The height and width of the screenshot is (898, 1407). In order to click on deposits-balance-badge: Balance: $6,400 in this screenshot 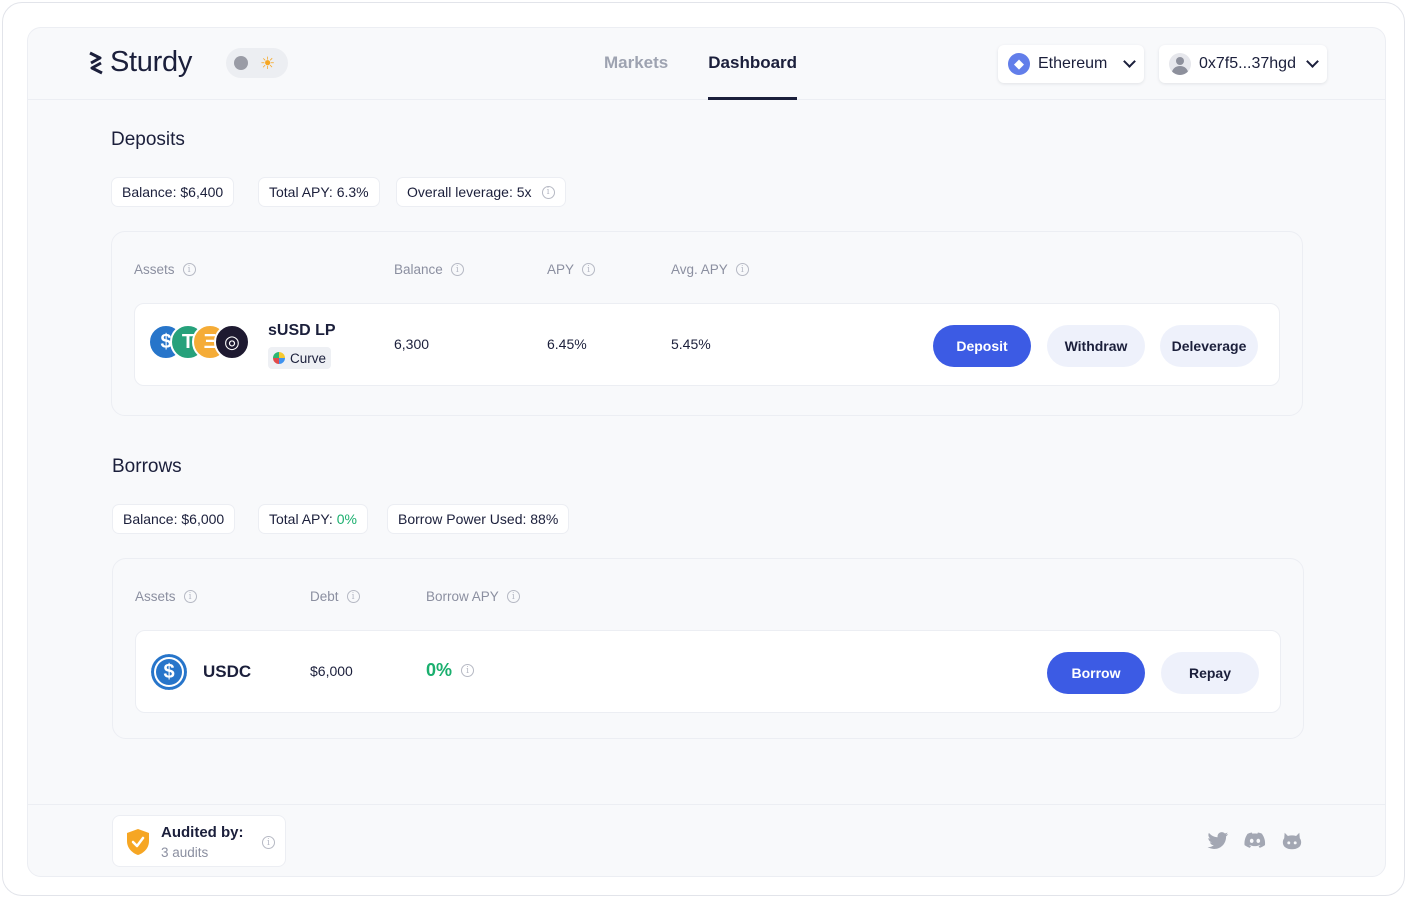, I will do `click(173, 192)`.